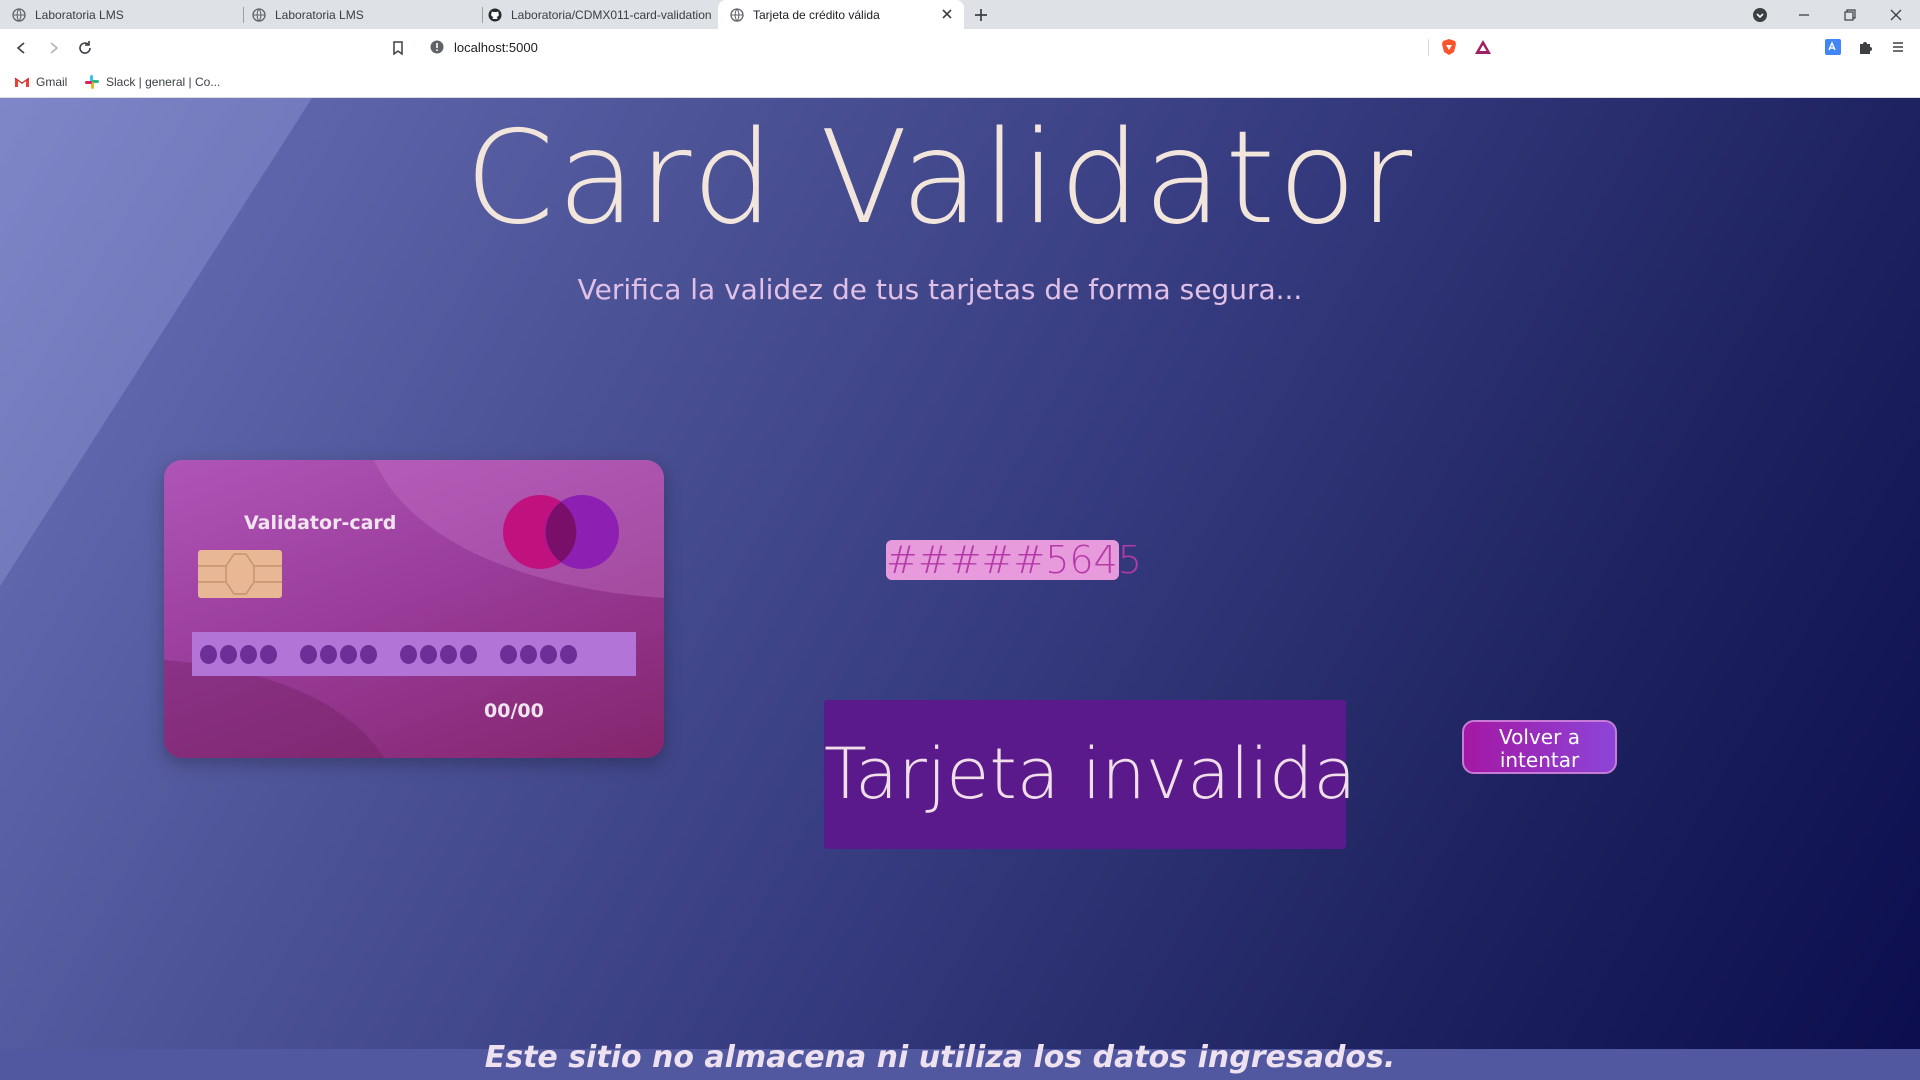 The width and height of the screenshot is (1920, 1080). Describe the element at coordinates (414, 609) in the screenshot. I see `credit-card-illustration: Validator-card 00/00` at that location.